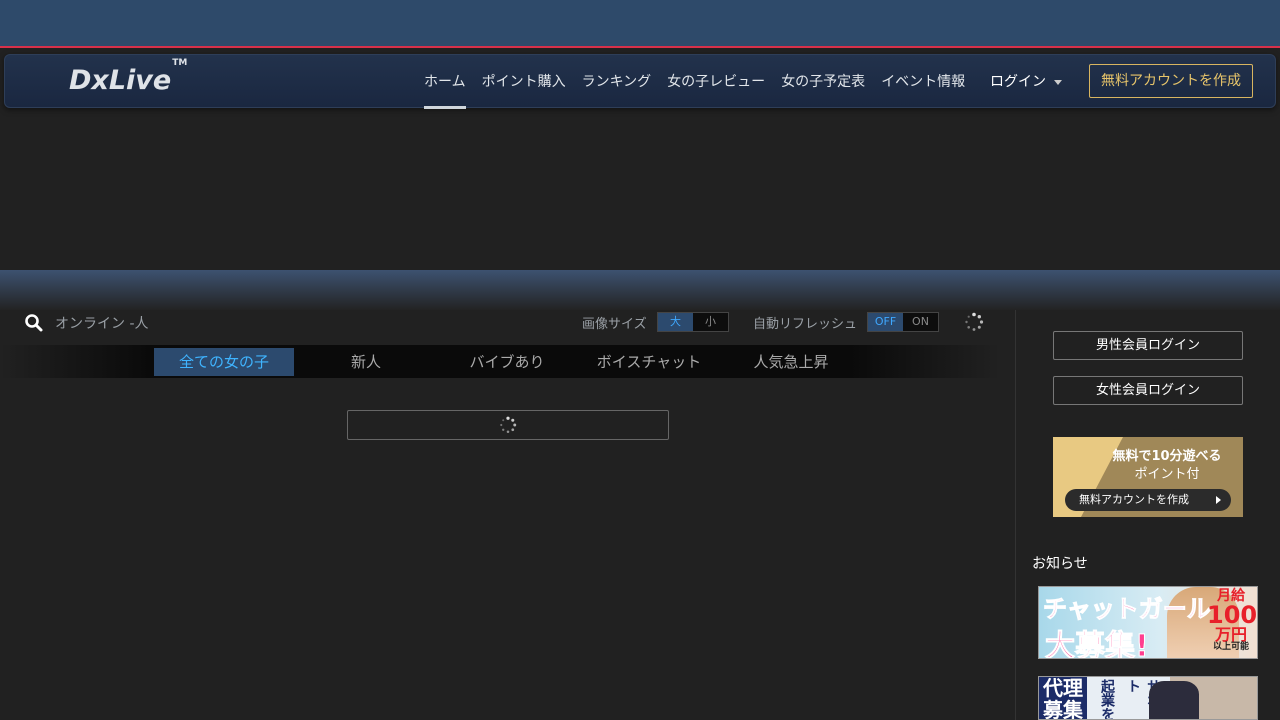 This screenshot has height=720, width=1280. I want to click on nav-item-buy-points: ポイント購入, so click(524, 82).